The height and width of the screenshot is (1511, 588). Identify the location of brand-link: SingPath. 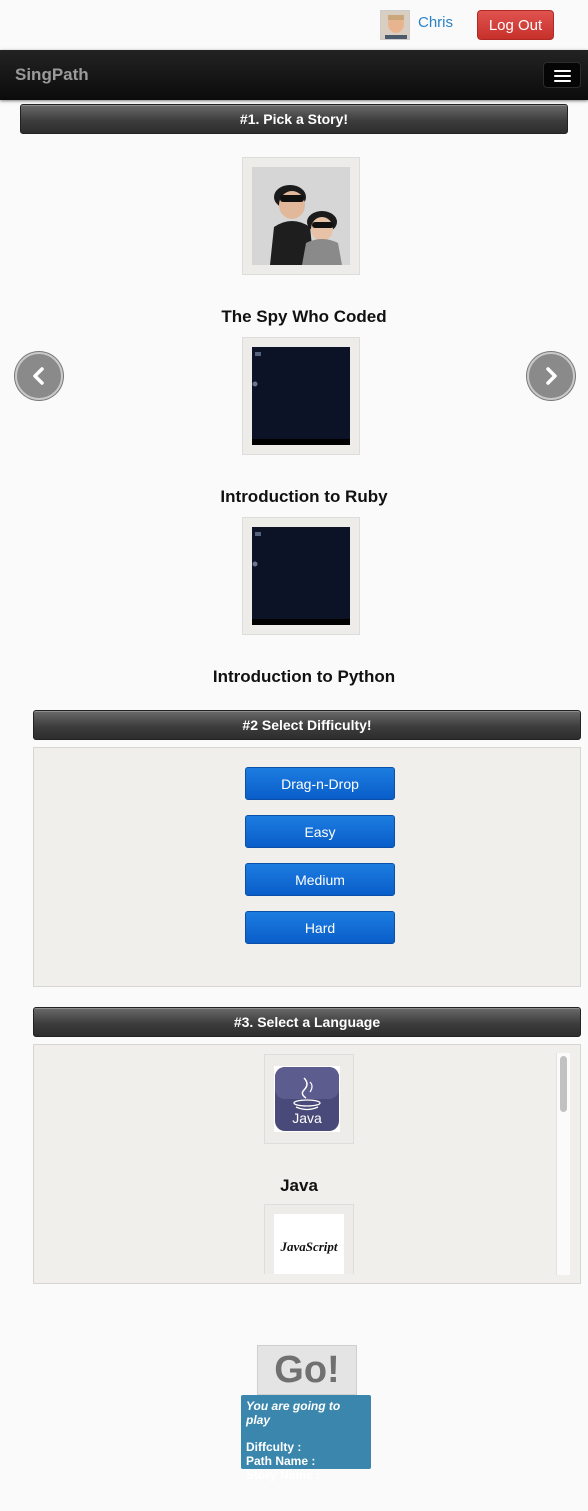
(52, 75).